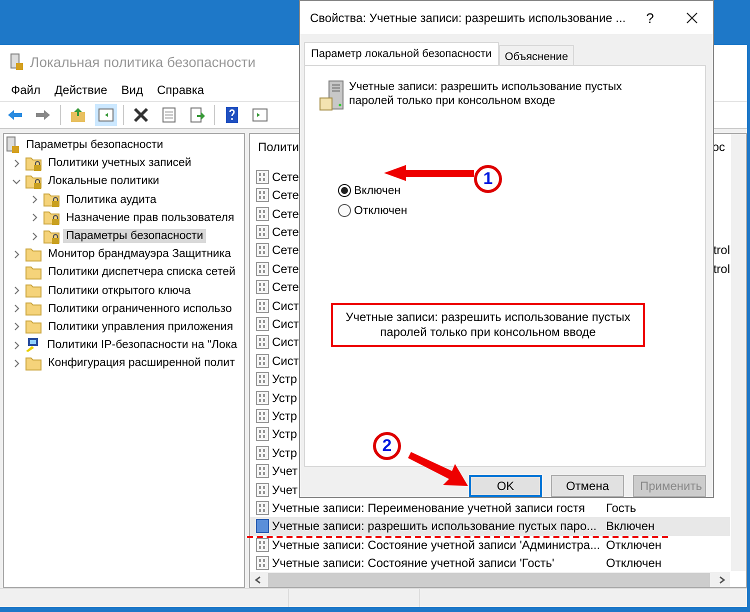 The height and width of the screenshot is (612, 750). I want to click on policy-value: Гость, so click(621, 507).